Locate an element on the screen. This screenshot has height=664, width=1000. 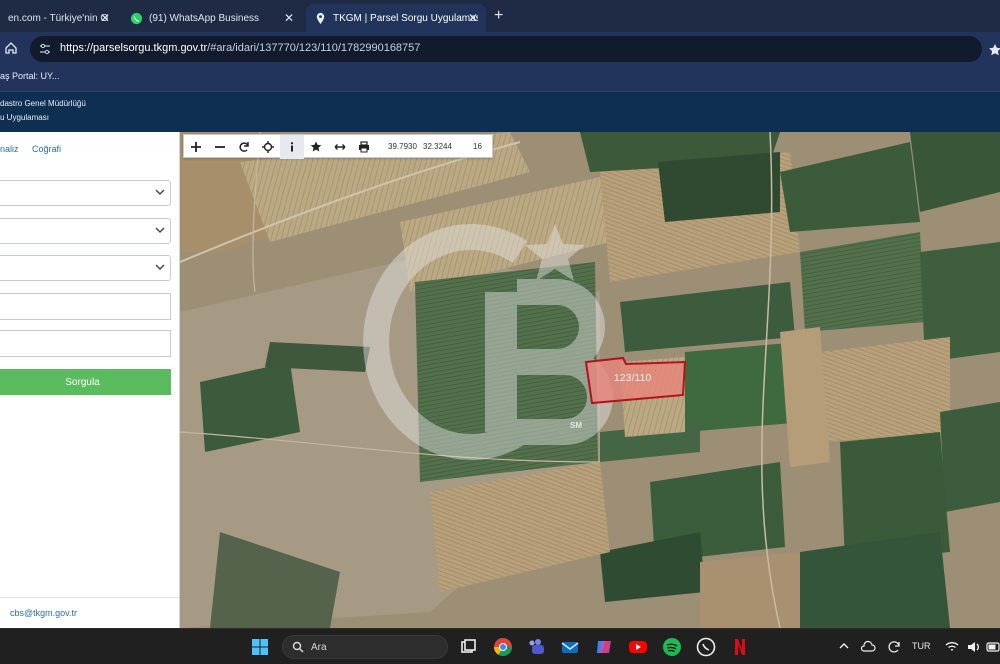
windows-taskbar: Ara TUR is located at coordinates (500, 646).